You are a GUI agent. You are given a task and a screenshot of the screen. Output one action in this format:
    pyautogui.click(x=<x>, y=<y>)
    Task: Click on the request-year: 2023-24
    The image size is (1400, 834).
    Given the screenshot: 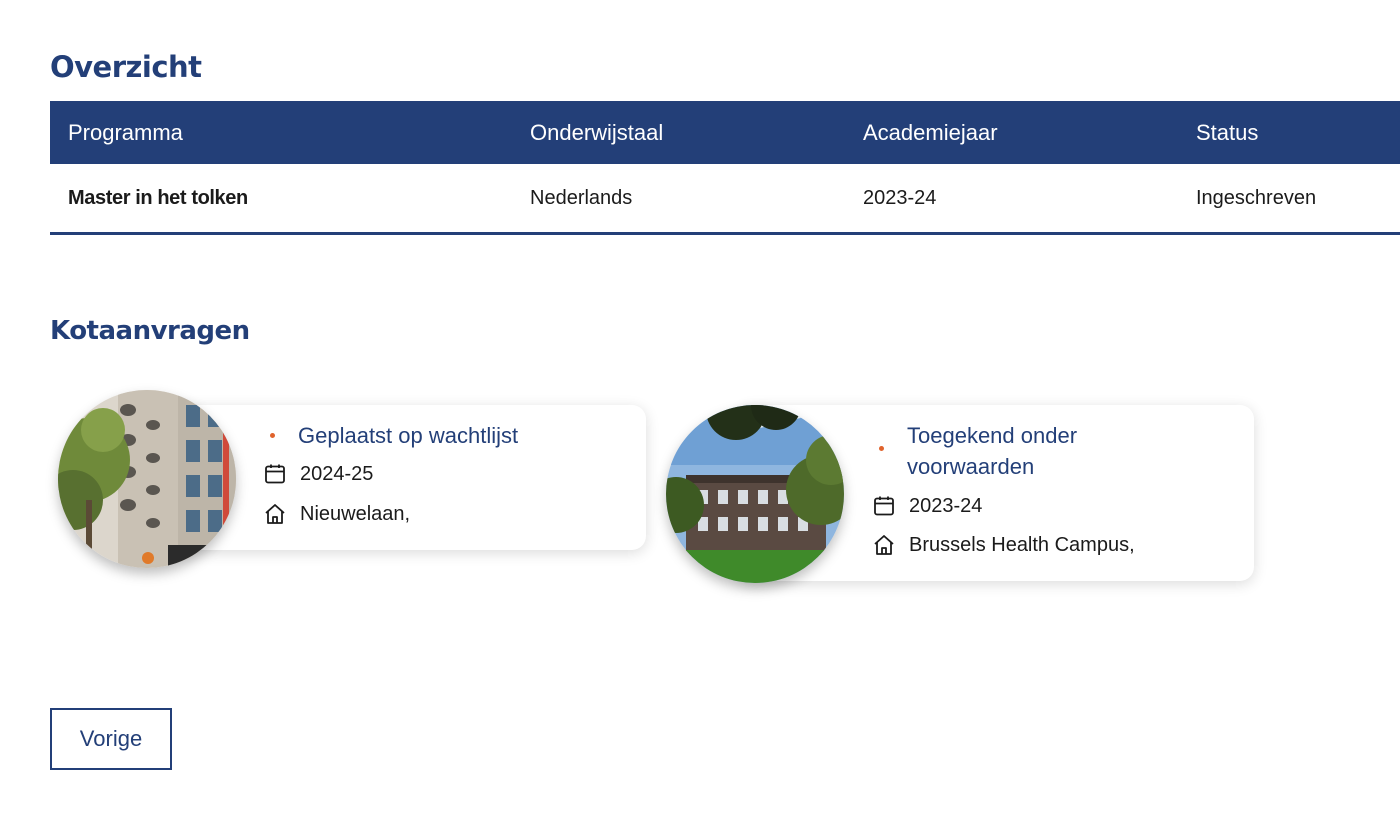 What is the action you would take?
    pyautogui.click(x=927, y=506)
    